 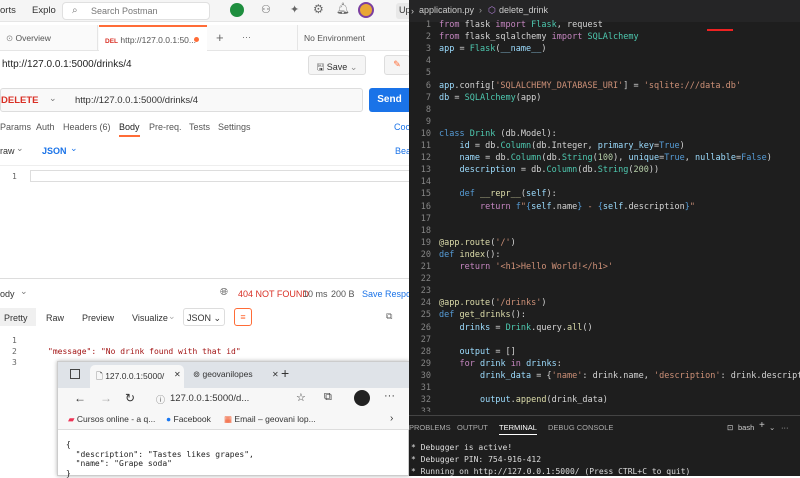 I want to click on gear-icon: ⚙, so click(x=318, y=9).